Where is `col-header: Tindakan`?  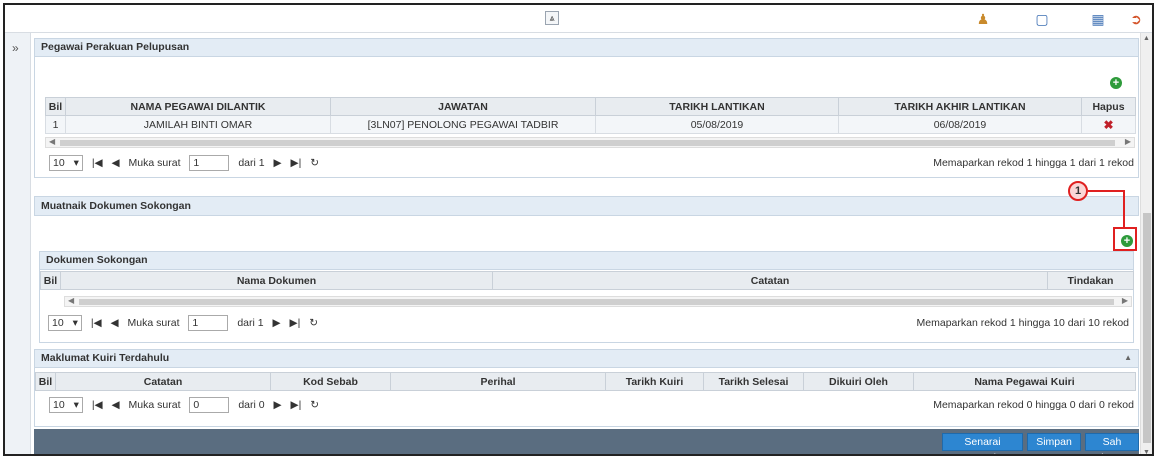
col-header: Tindakan is located at coordinates (1090, 280).